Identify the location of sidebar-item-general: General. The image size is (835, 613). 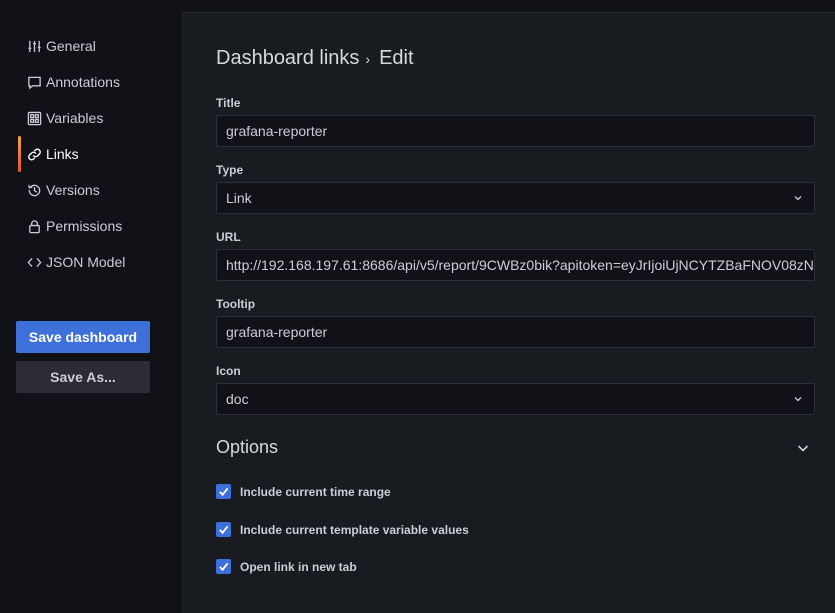
(85, 46).